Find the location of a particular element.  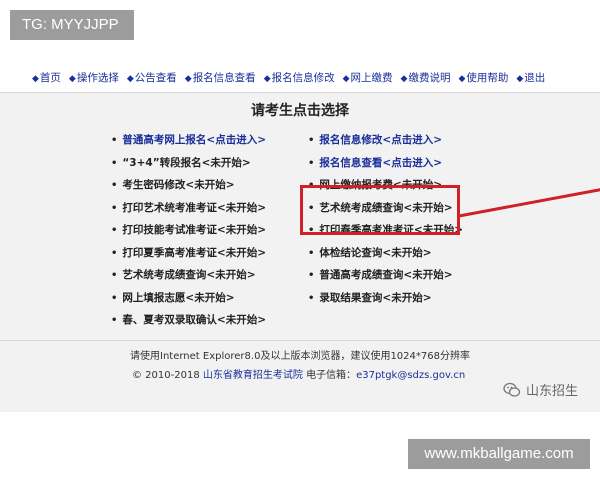

pointer-arrow-line is located at coordinates (529, 203).